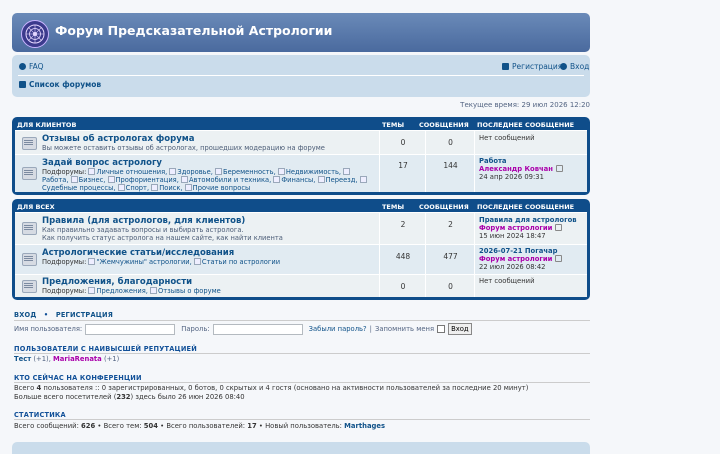  Describe the element at coordinates (105, 349) in the screenshot. I see `reputation-heading: ПОЛЬЗОВАТЕЛИ С НАИВЫСШЕЙ РЕПУТАЦИЕЙ` at that location.